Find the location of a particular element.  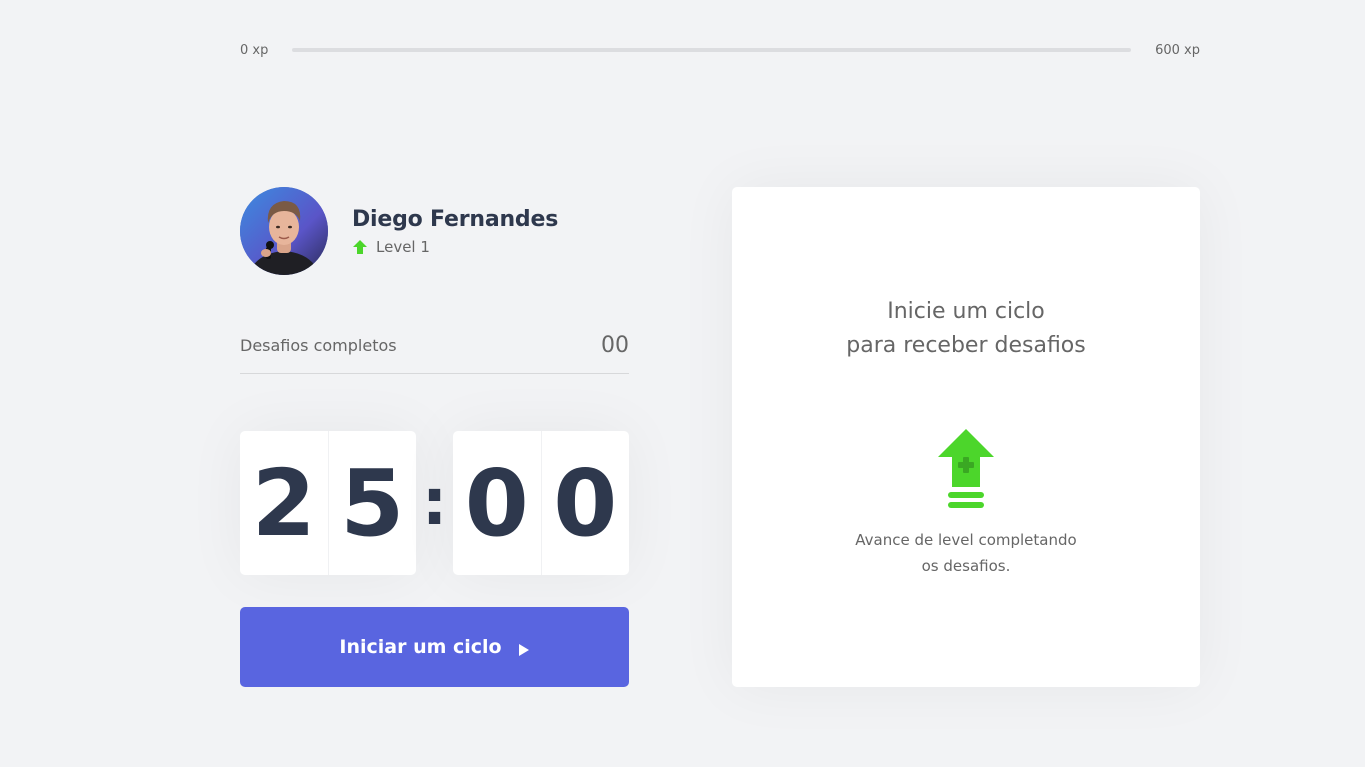

start-cycle-button: Iniciar um ciclo is located at coordinates (434, 647).